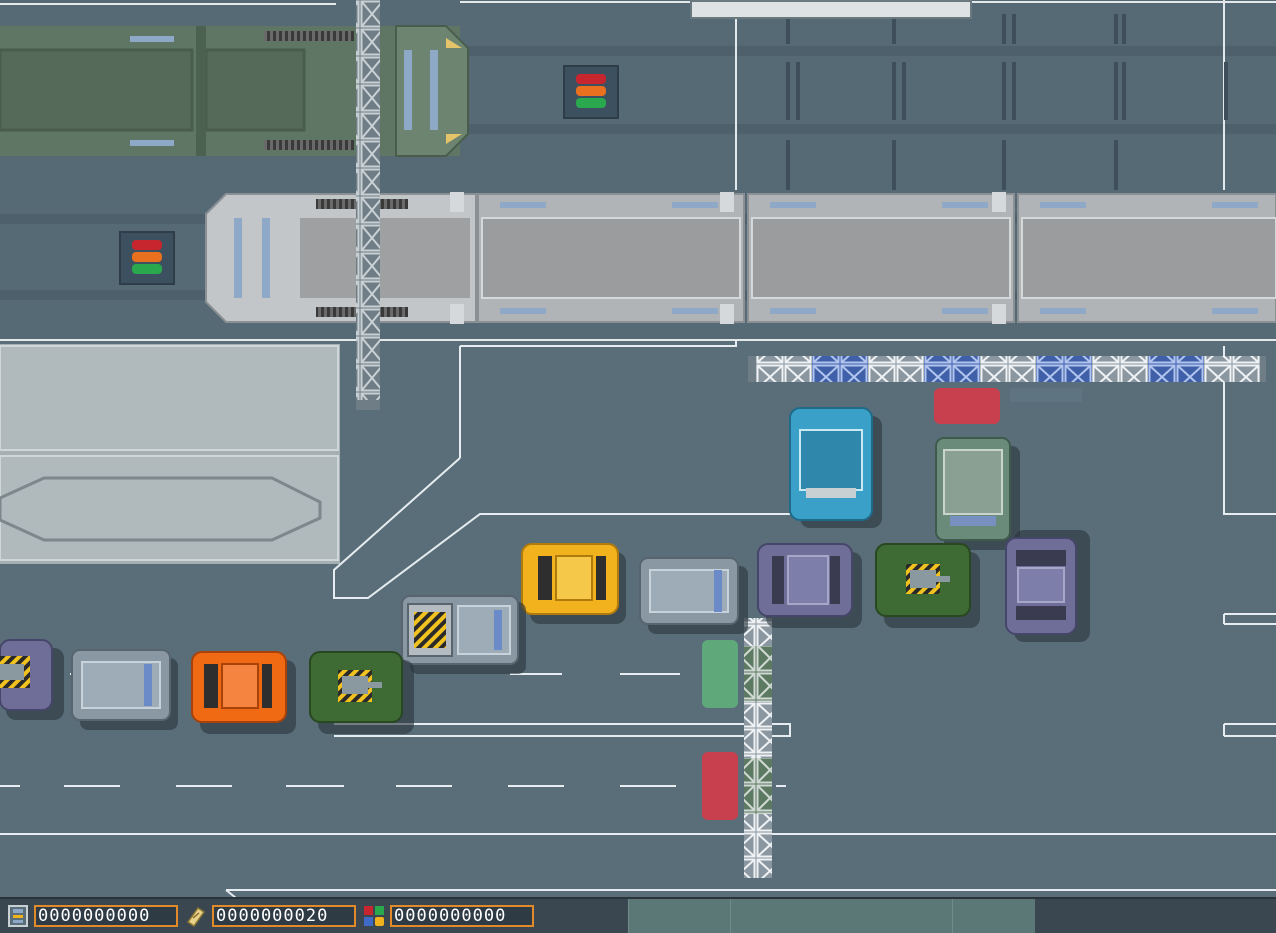 This screenshot has height=933, width=1276. What do you see at coordinates (462, 916) in the screenshot?
I see `blocks-counter: 0000000000` at bounding box center [462, 916].